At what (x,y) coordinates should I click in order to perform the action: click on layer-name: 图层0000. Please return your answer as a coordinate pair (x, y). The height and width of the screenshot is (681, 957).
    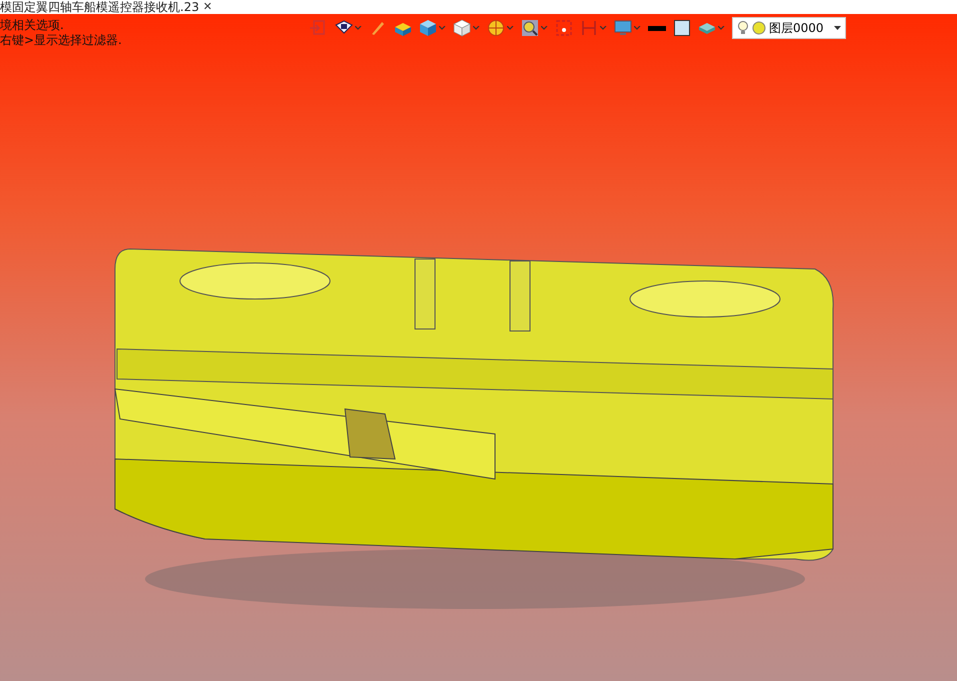
    Looking at the image, I should click on (797, 28).